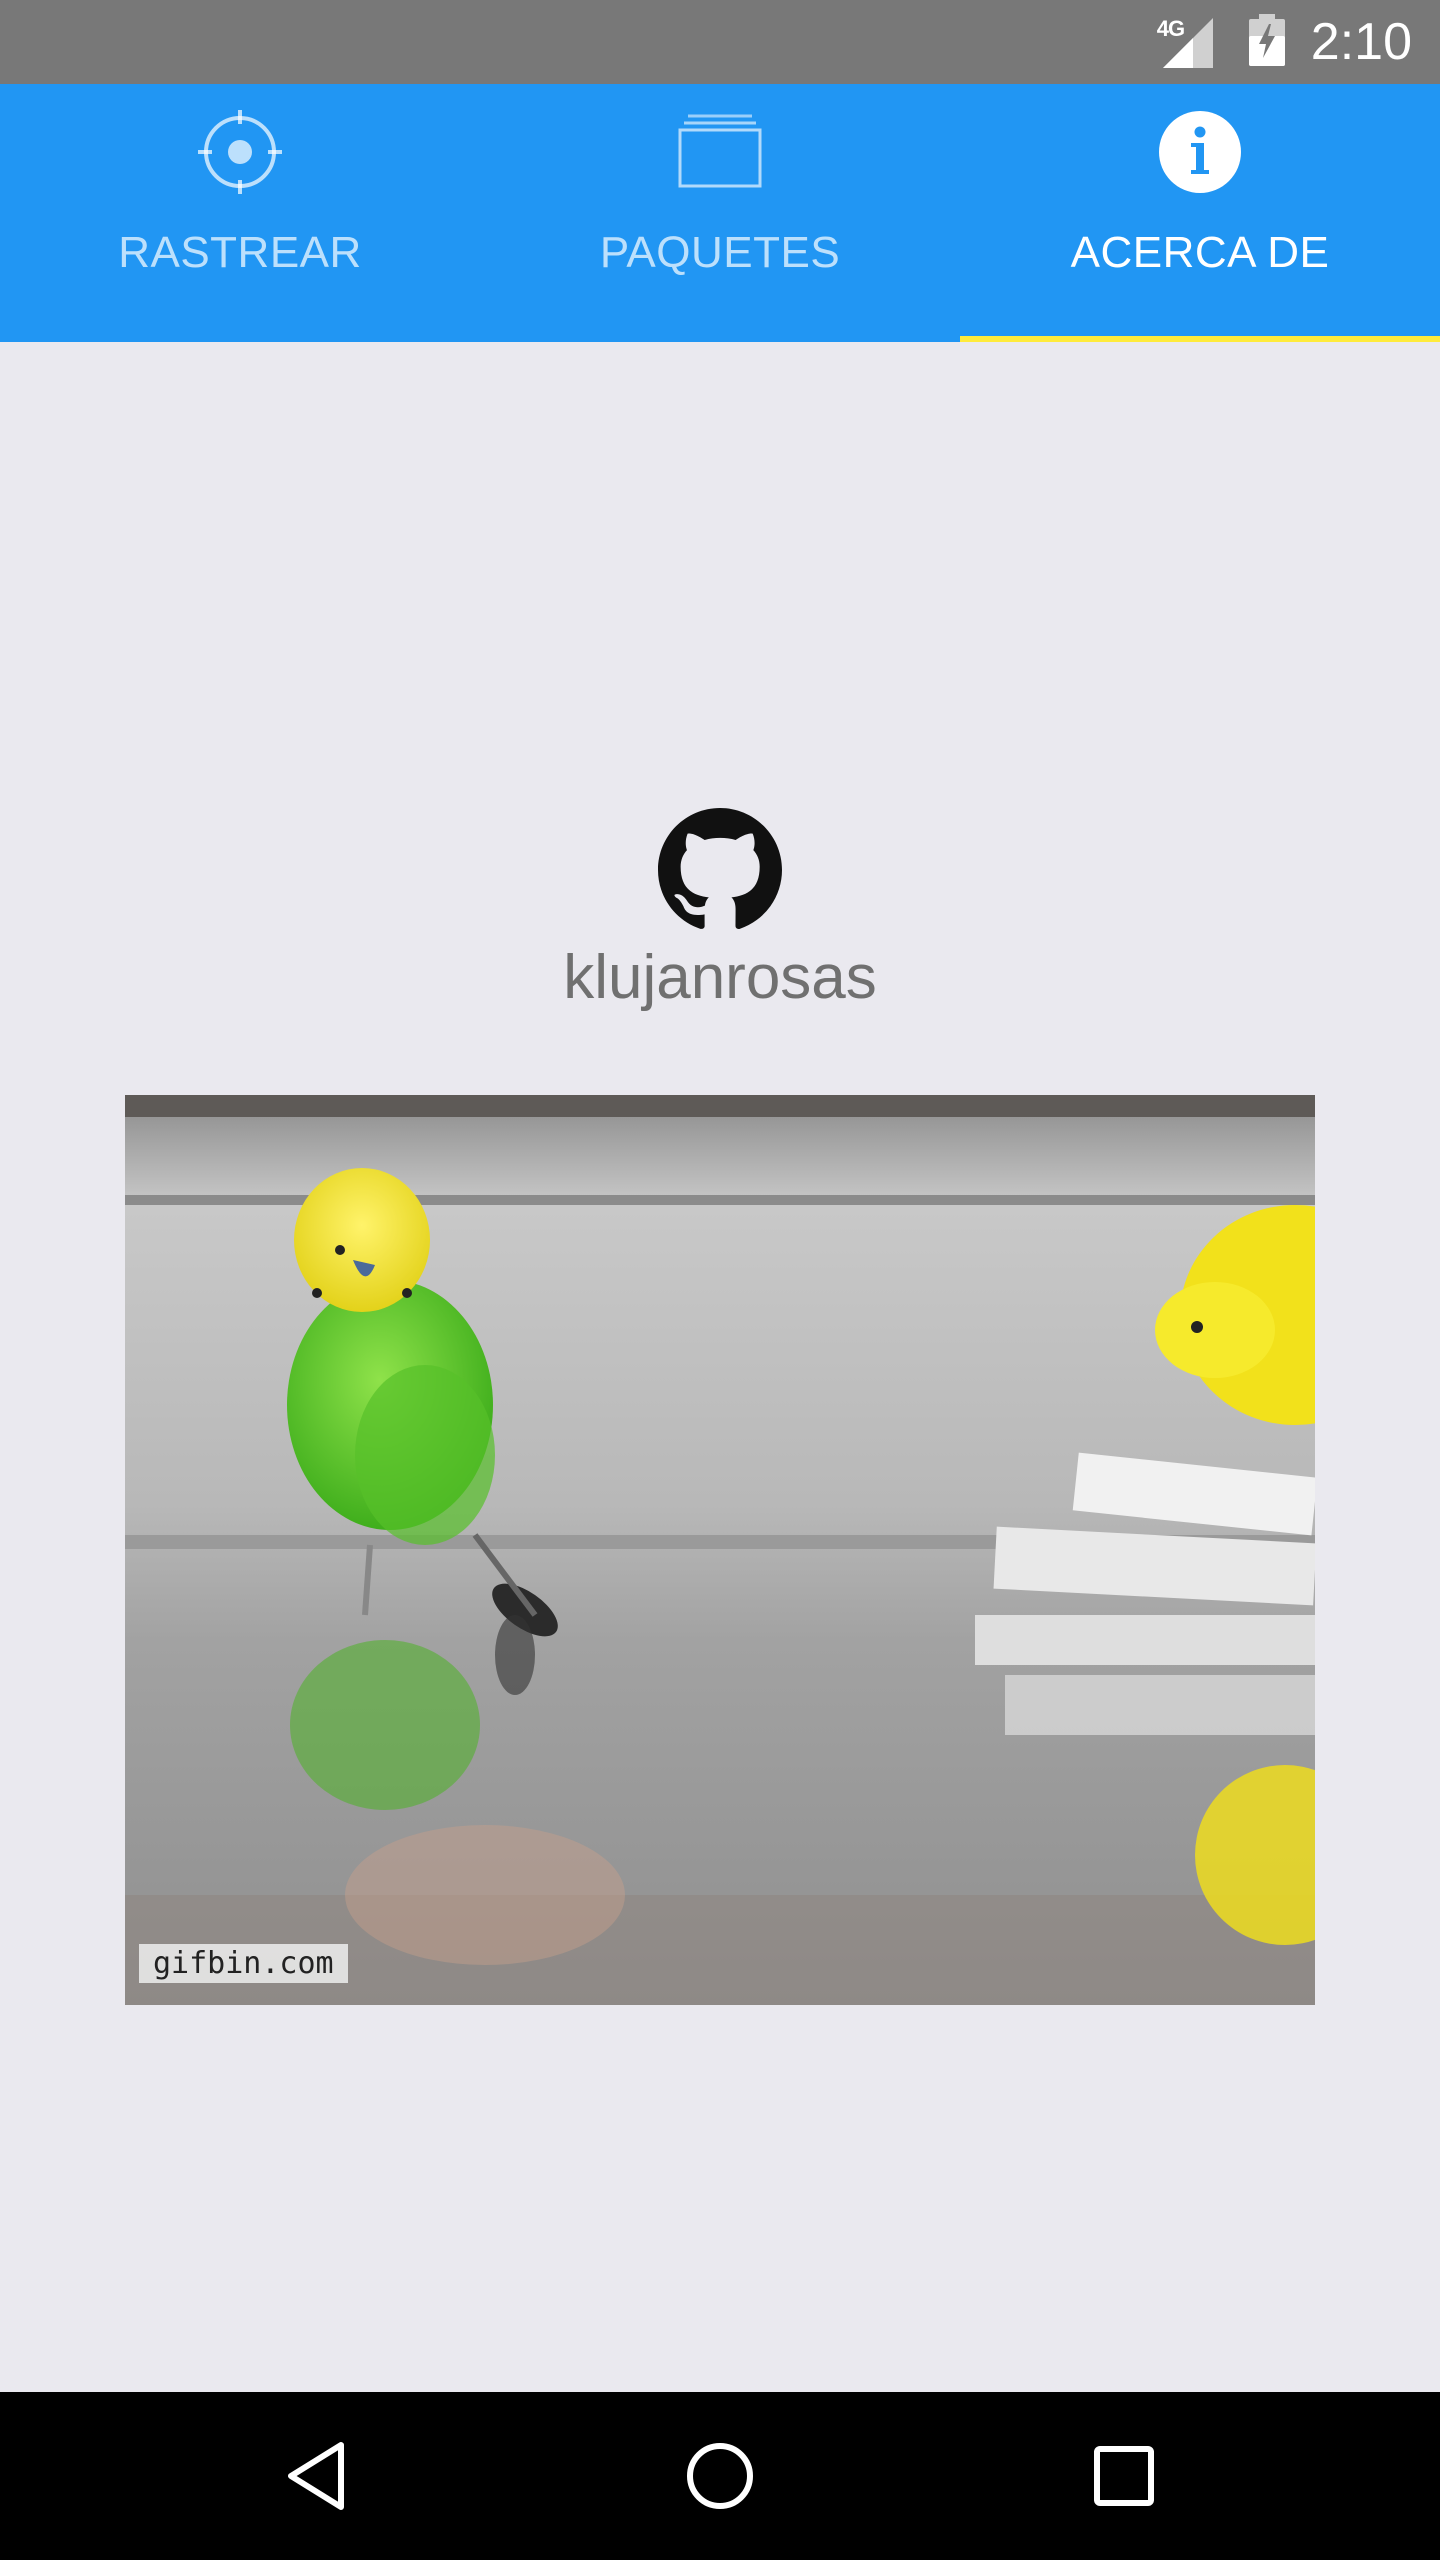 This screenshot has width=1440, height=2560. What do you see at coordinates (1170, 28) in the screenshot?
I see `network-type-label: 4G` at bounding box center [1170, 28].